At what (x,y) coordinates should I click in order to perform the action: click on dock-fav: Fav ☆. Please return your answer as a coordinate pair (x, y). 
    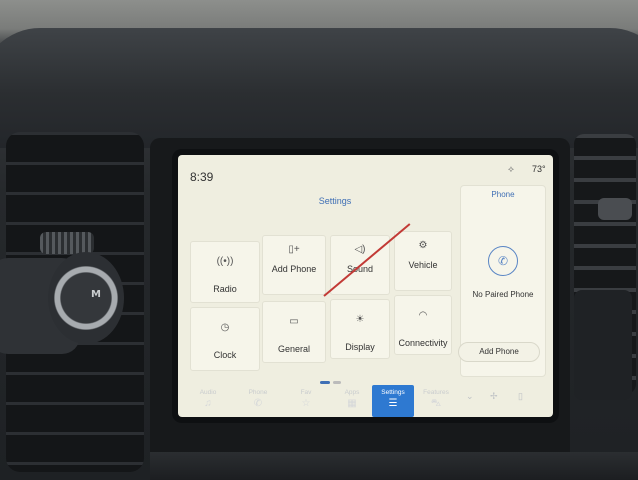
    Looking at the image, I should click on (306, 399).